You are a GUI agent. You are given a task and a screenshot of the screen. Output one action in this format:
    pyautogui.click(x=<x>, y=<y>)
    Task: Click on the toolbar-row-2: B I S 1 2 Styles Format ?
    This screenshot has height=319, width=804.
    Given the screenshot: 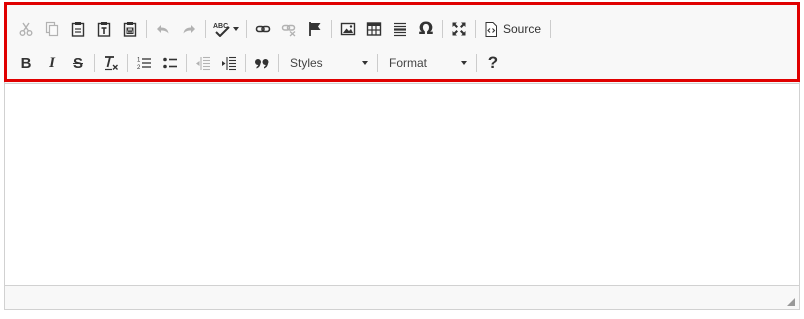 What is the action you would take?
    pyautogui.click(x=259, y=63)
    